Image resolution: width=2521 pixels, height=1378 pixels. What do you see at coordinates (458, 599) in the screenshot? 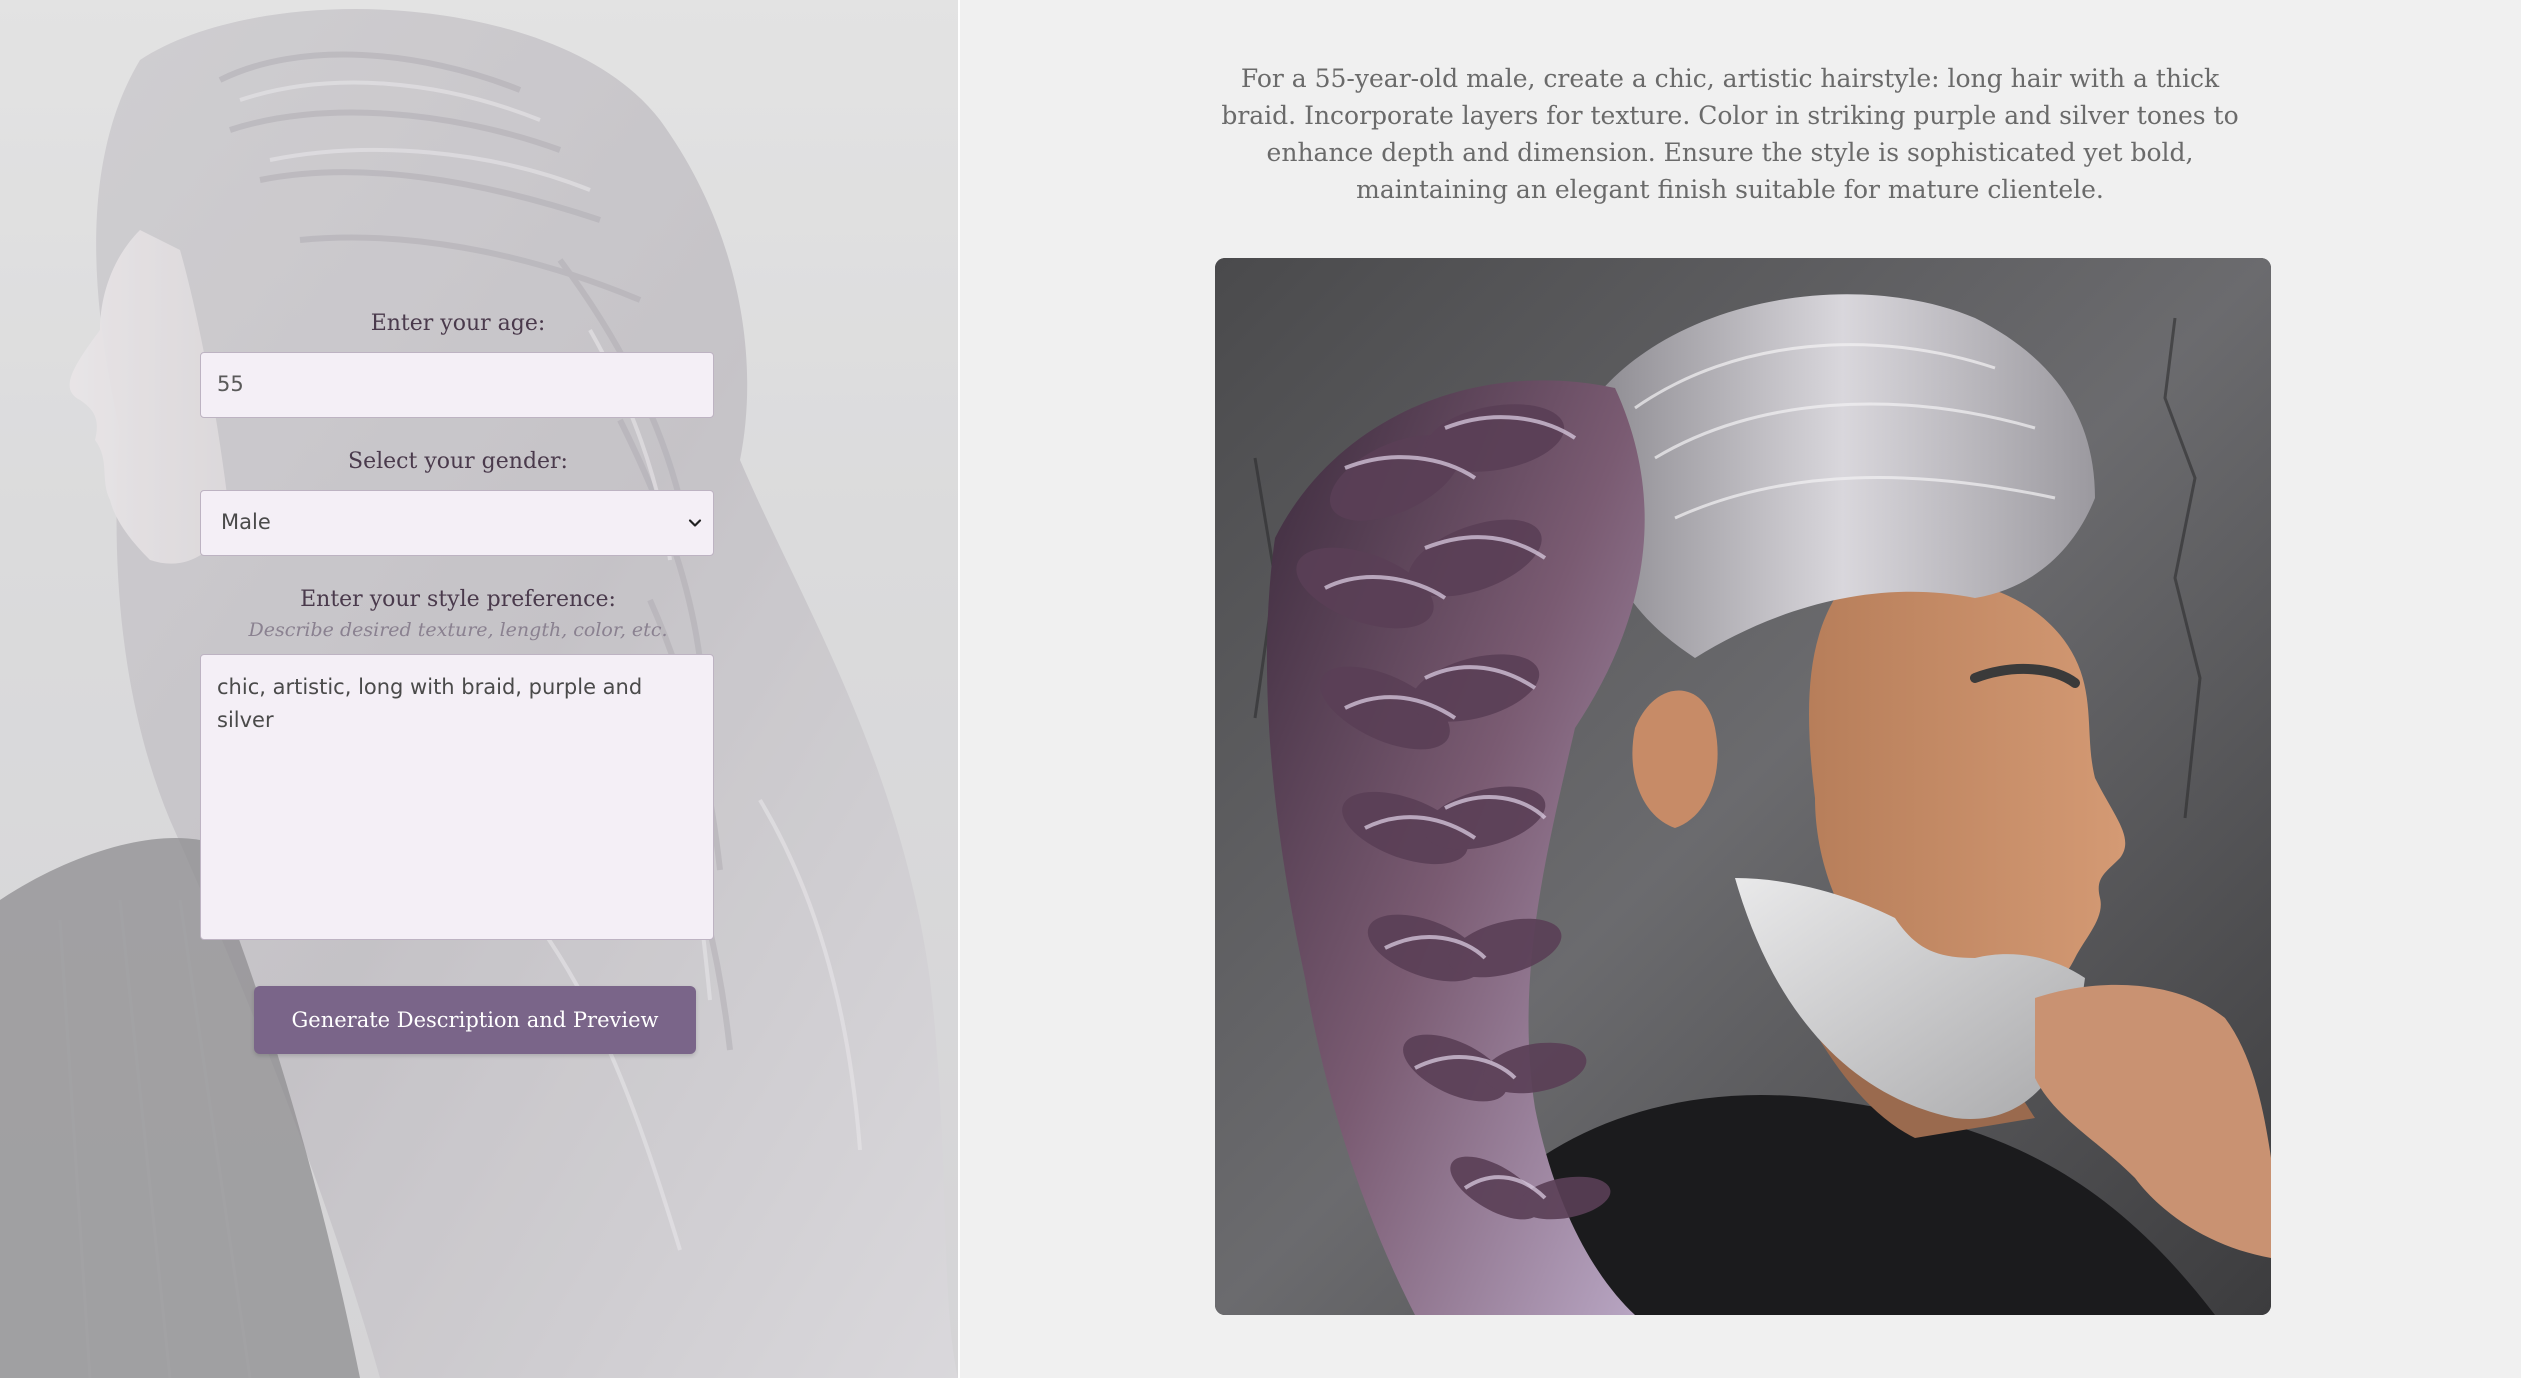
I see `style-preference-label: Enter your style preference:` at bounding box center [458, 599].